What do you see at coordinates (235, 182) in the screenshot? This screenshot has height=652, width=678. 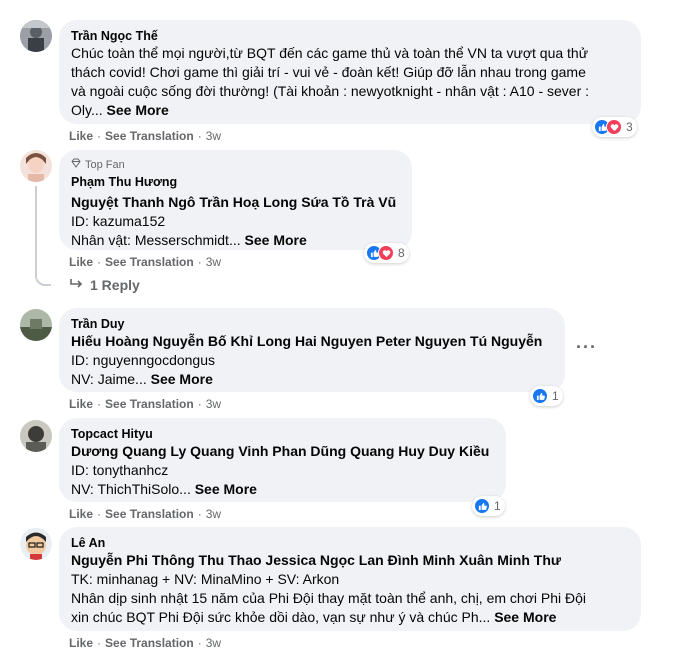 I see `comment-author: Phạm Thu Hương` at bounding box center [235, 182].